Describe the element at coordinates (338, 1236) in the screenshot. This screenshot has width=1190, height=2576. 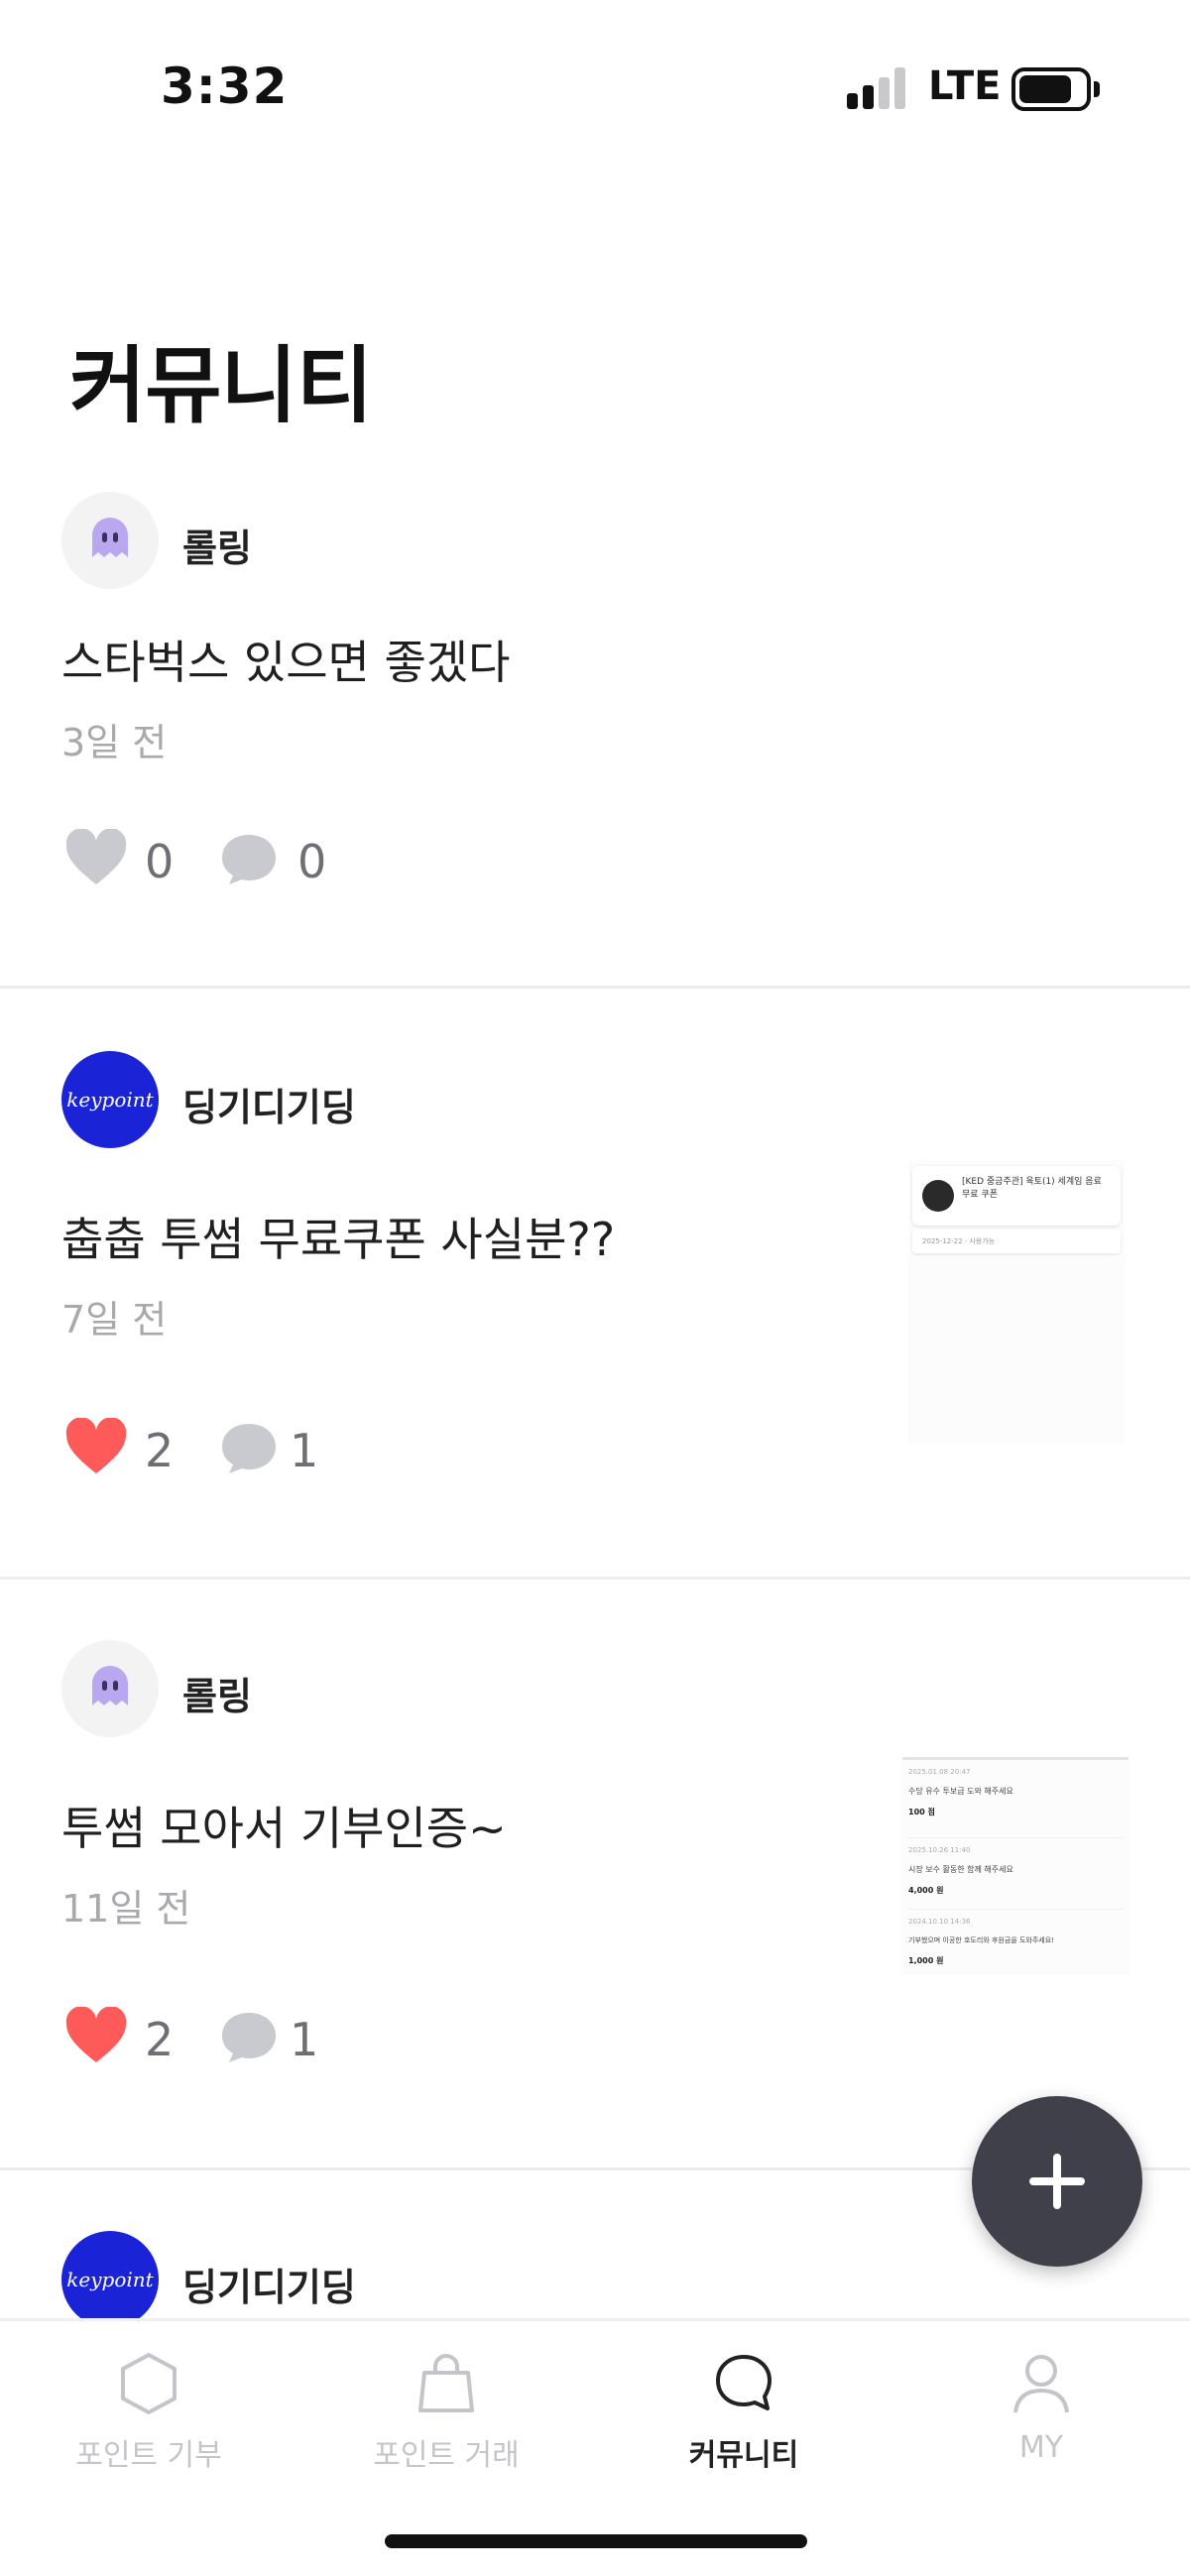
I see `post-title: 춥춥 투썸 무료쿠폰 사실분??` at that location.